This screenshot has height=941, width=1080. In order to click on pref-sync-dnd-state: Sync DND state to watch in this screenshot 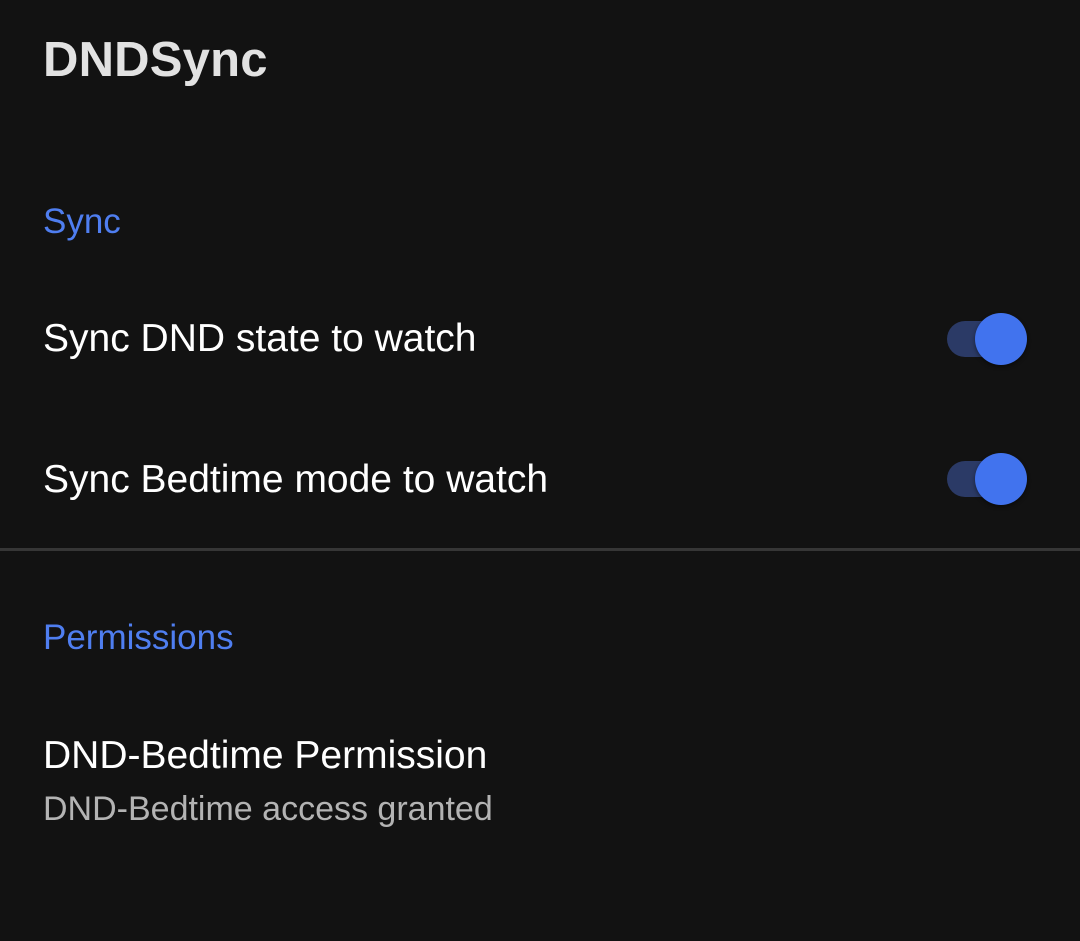, I will do `click(540, 339)`.